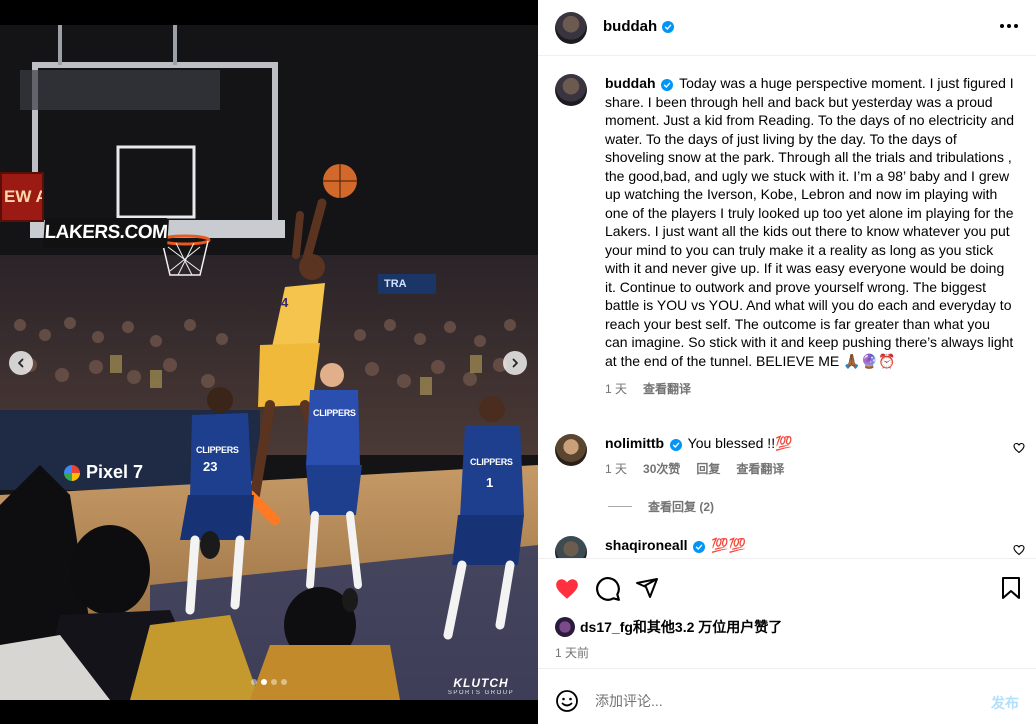 Image resolution: width=1036 pixels, height=724 pixels. I want to click on caption-translate-link: 查看翻译, so click(667, 389).